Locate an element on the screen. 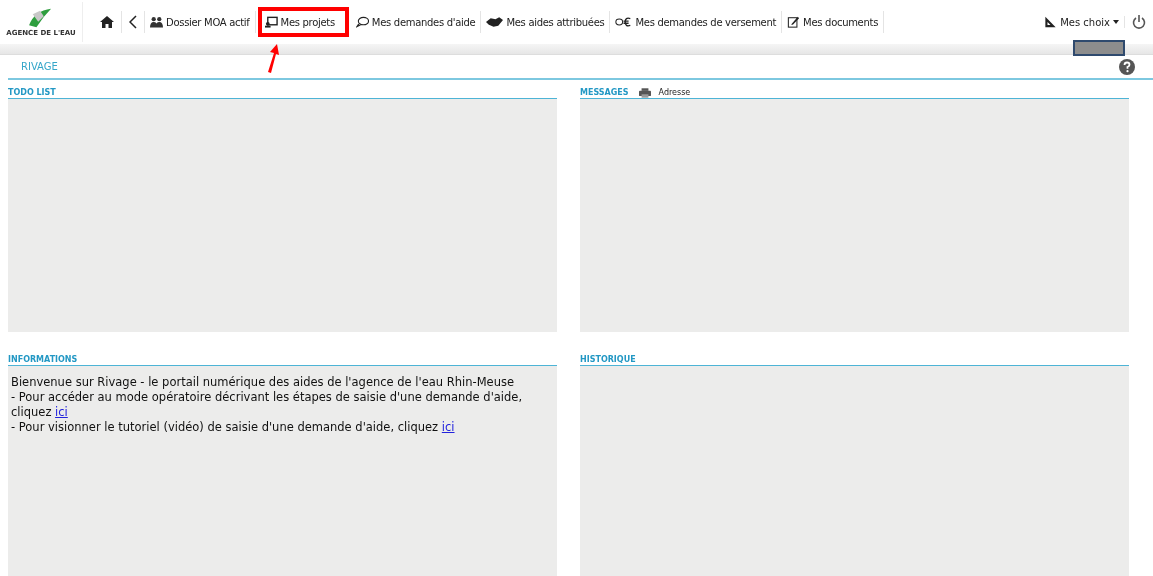 The width and height of the screenshot is (1153, 576). info-text: Bienvenue sur Rivage - le portail numérique des aides de l'agence de l'eau Rhin-Meuse is located at coordinates (263, 382).